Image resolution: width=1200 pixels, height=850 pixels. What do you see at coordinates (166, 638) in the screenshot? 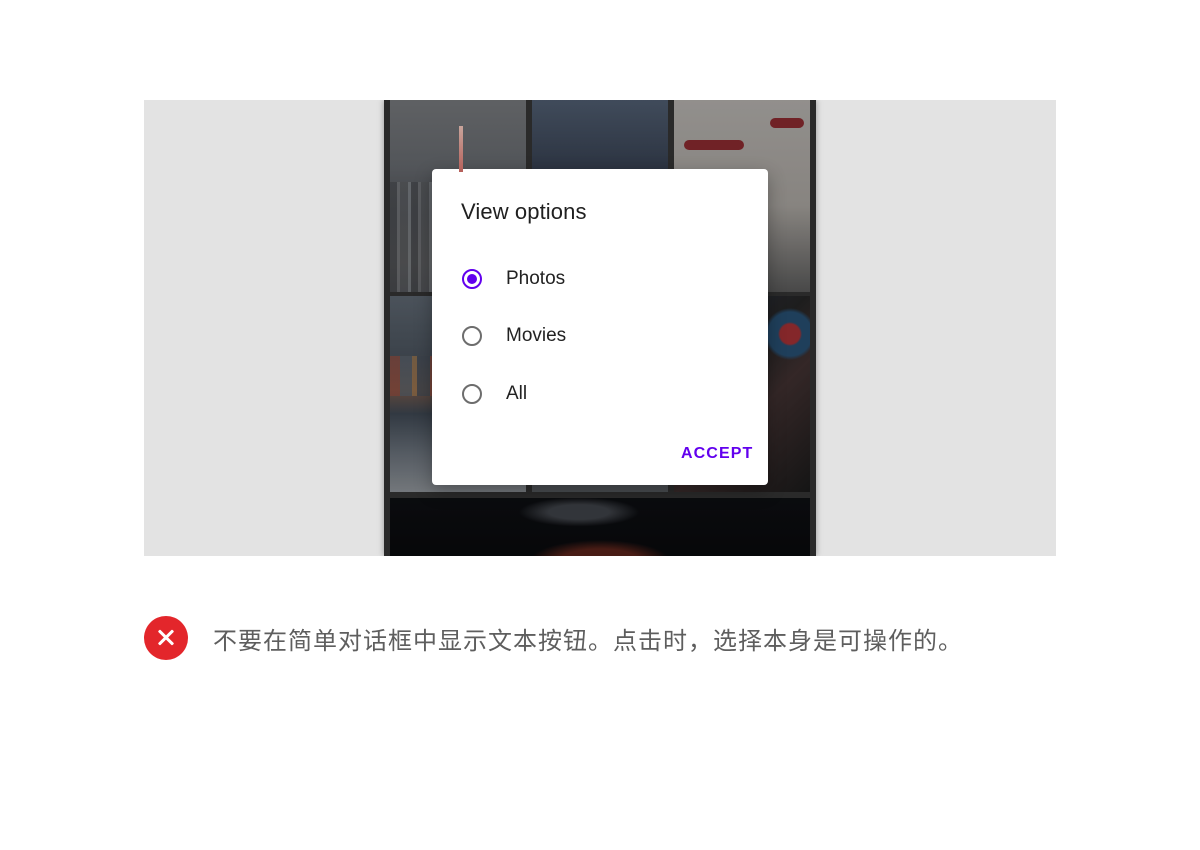
I see `close-icon` at bounding box center [166, 638].